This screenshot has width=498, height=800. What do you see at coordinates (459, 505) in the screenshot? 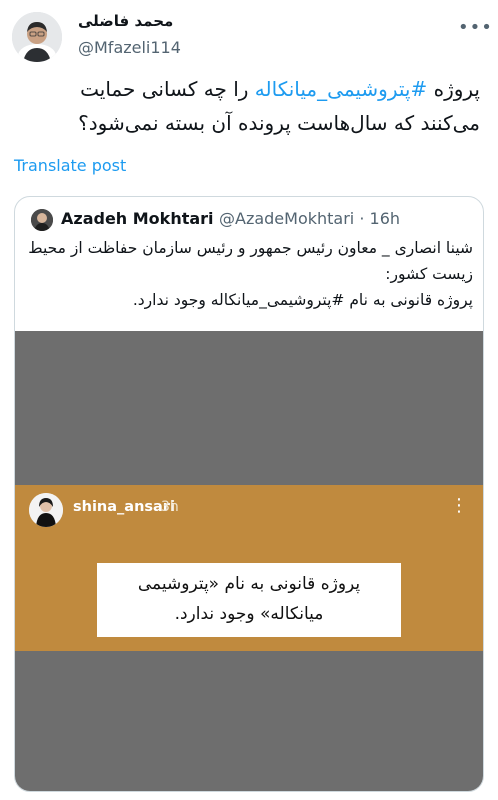
I see `more-vertical-icon: ⋮` at bounding box center [459, 505].